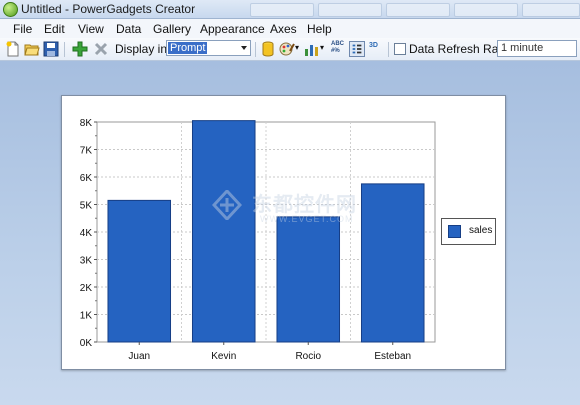 The image size is (580, 405). What do you see at coordinates (143, 49) in the screenshot?
I see `display-in-label: Display in:` at bounding box center [143, 49].